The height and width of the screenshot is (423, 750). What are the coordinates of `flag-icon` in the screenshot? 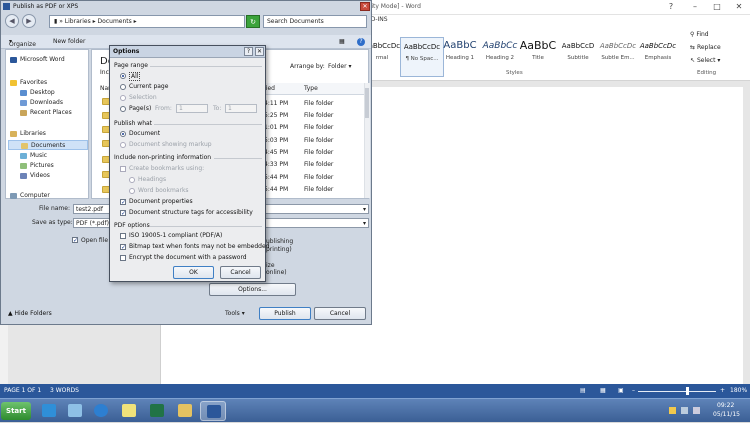 It's located at (672, 410).